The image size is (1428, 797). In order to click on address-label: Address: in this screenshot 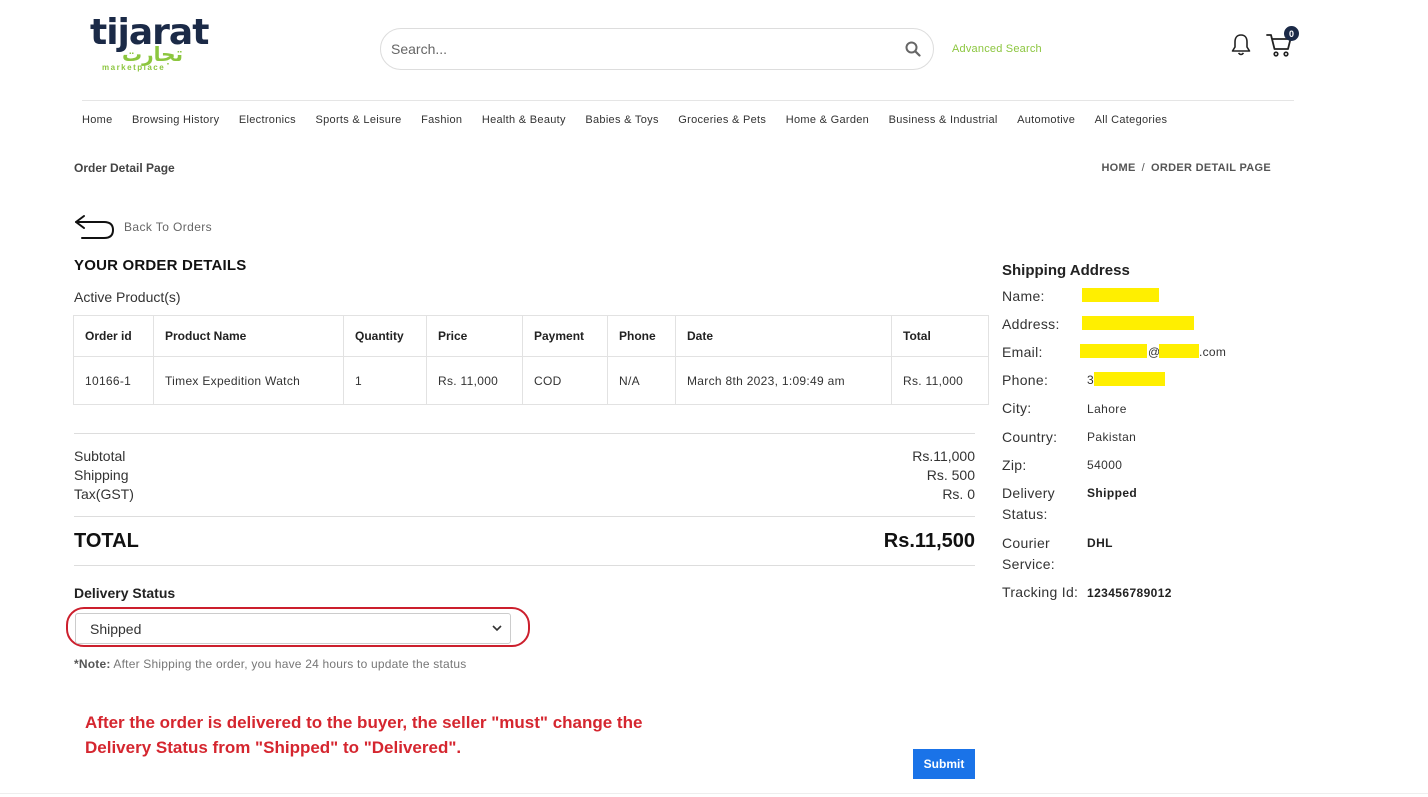, I will do `click(1031, 324)`.